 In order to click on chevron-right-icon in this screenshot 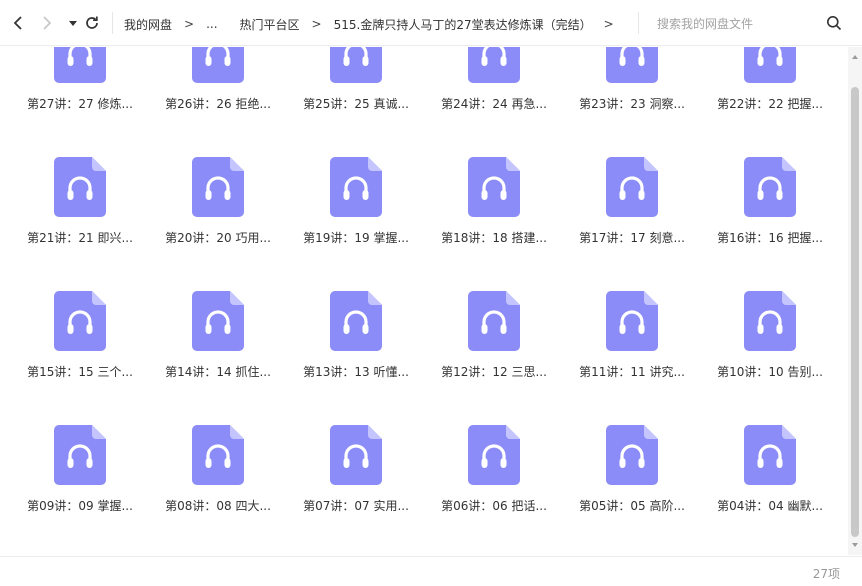, I will do `click(47, 23)`.